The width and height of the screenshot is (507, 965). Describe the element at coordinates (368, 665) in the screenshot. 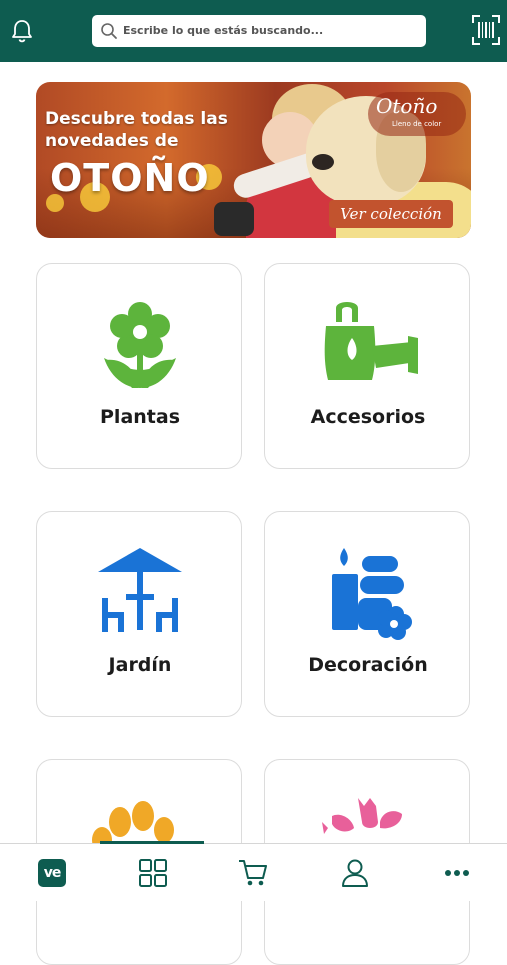

I see `category-label: Decoración` at that location.